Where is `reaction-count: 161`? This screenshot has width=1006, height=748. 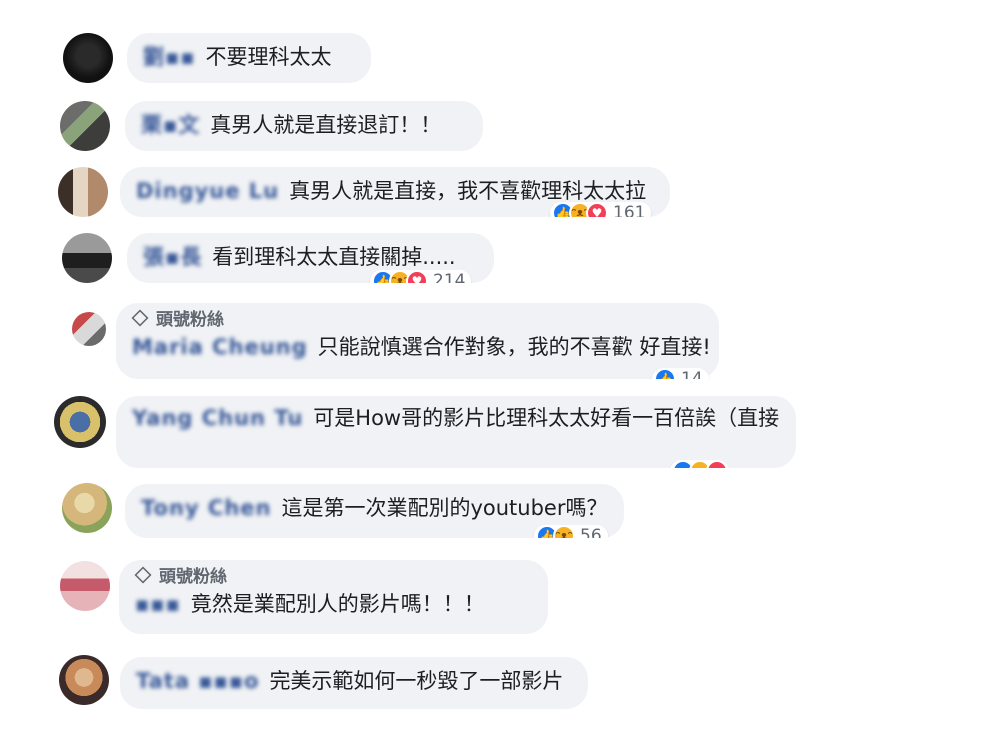 reaction-count: 161 is located at coordinates (629, 210).